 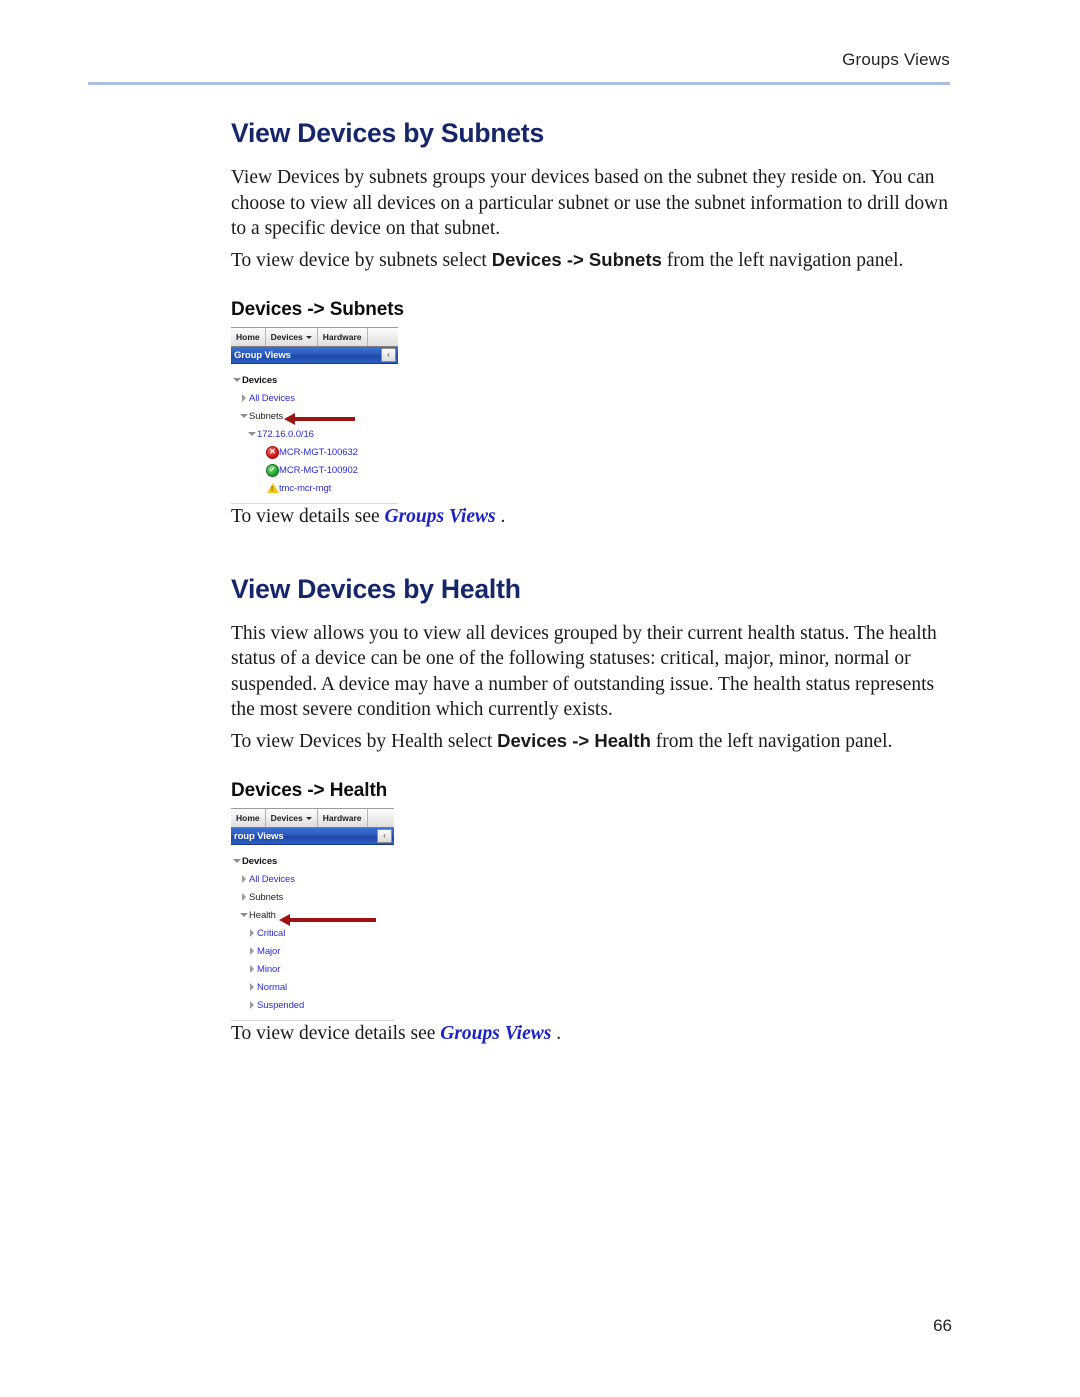 I want to click on instruction-prefix: To view Devices by Health select, so click(x=364, y=741).